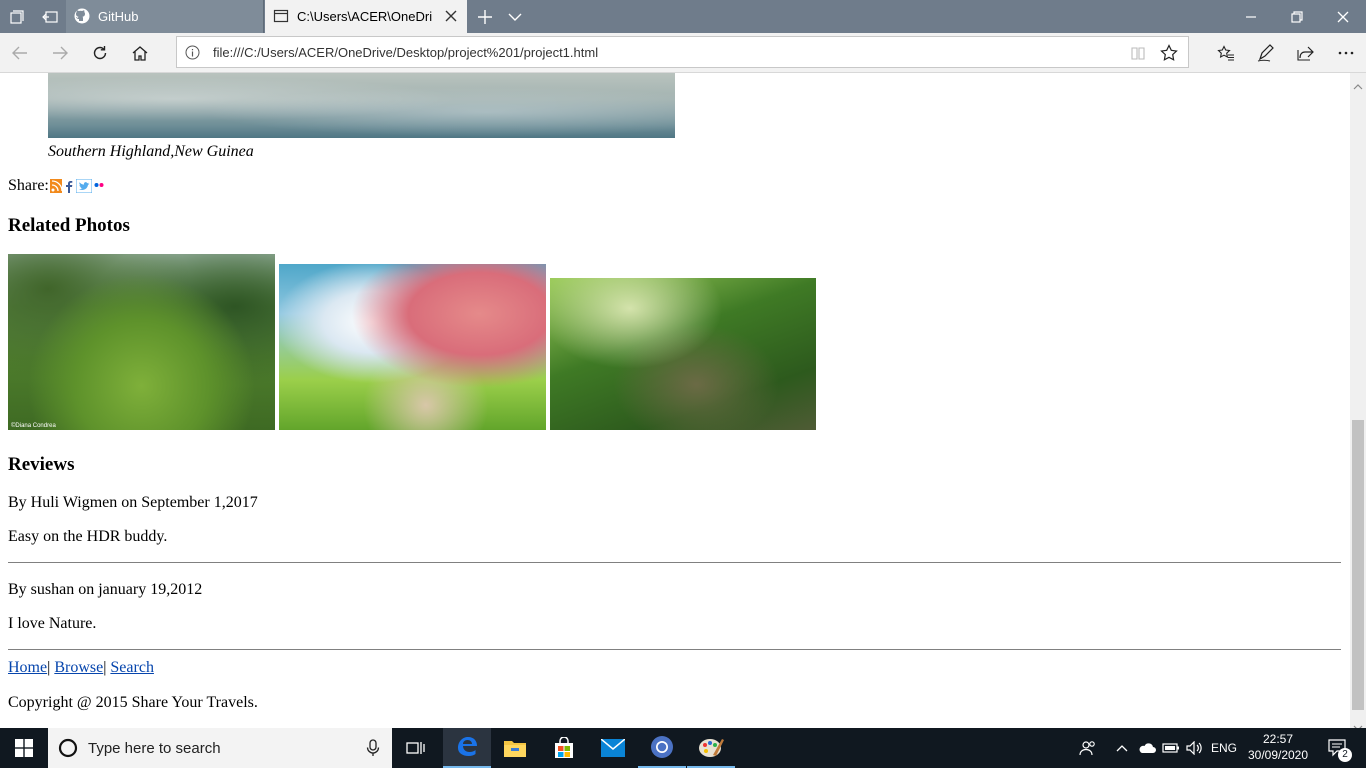 The width and height of the screenshot is (1366, 768). What do you see at coordinates (132, 667) in the screenshot?
I see `footer-link-search: Search` at bounding box center [132, 667].